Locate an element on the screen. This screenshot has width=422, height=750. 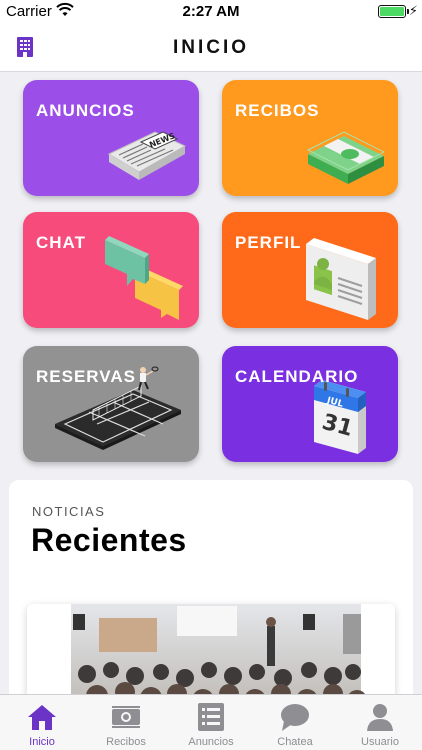
tab-bar: Inicio Recibos Anuncios Chatea Usuario is located at coordinates (211, 722).